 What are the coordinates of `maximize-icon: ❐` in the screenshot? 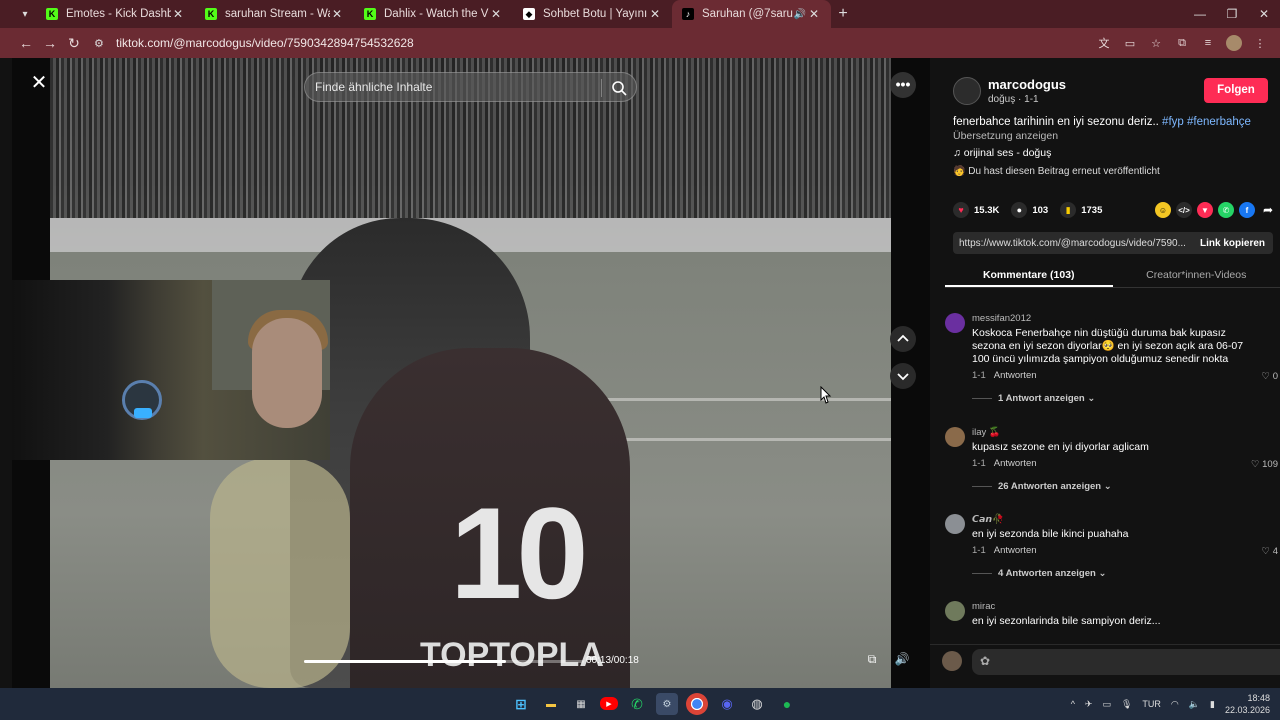 It's located at (1232, 14).